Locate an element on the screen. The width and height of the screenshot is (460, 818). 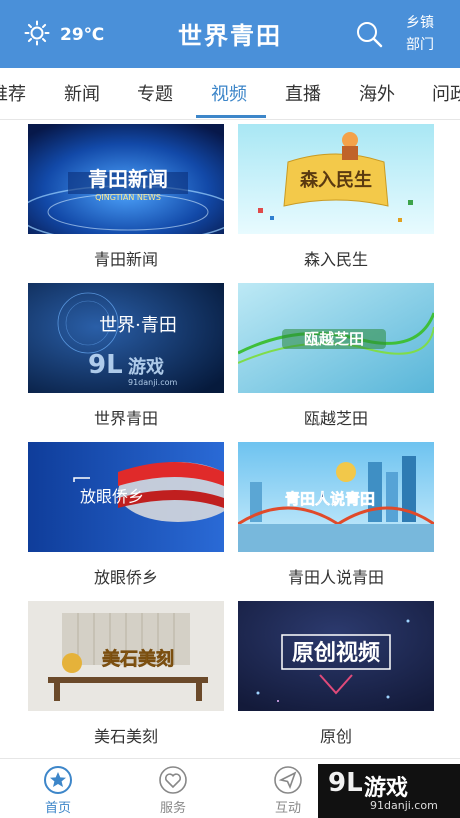
video-thumbnail: 青田人说青田 is located at coordinates (336, 497).